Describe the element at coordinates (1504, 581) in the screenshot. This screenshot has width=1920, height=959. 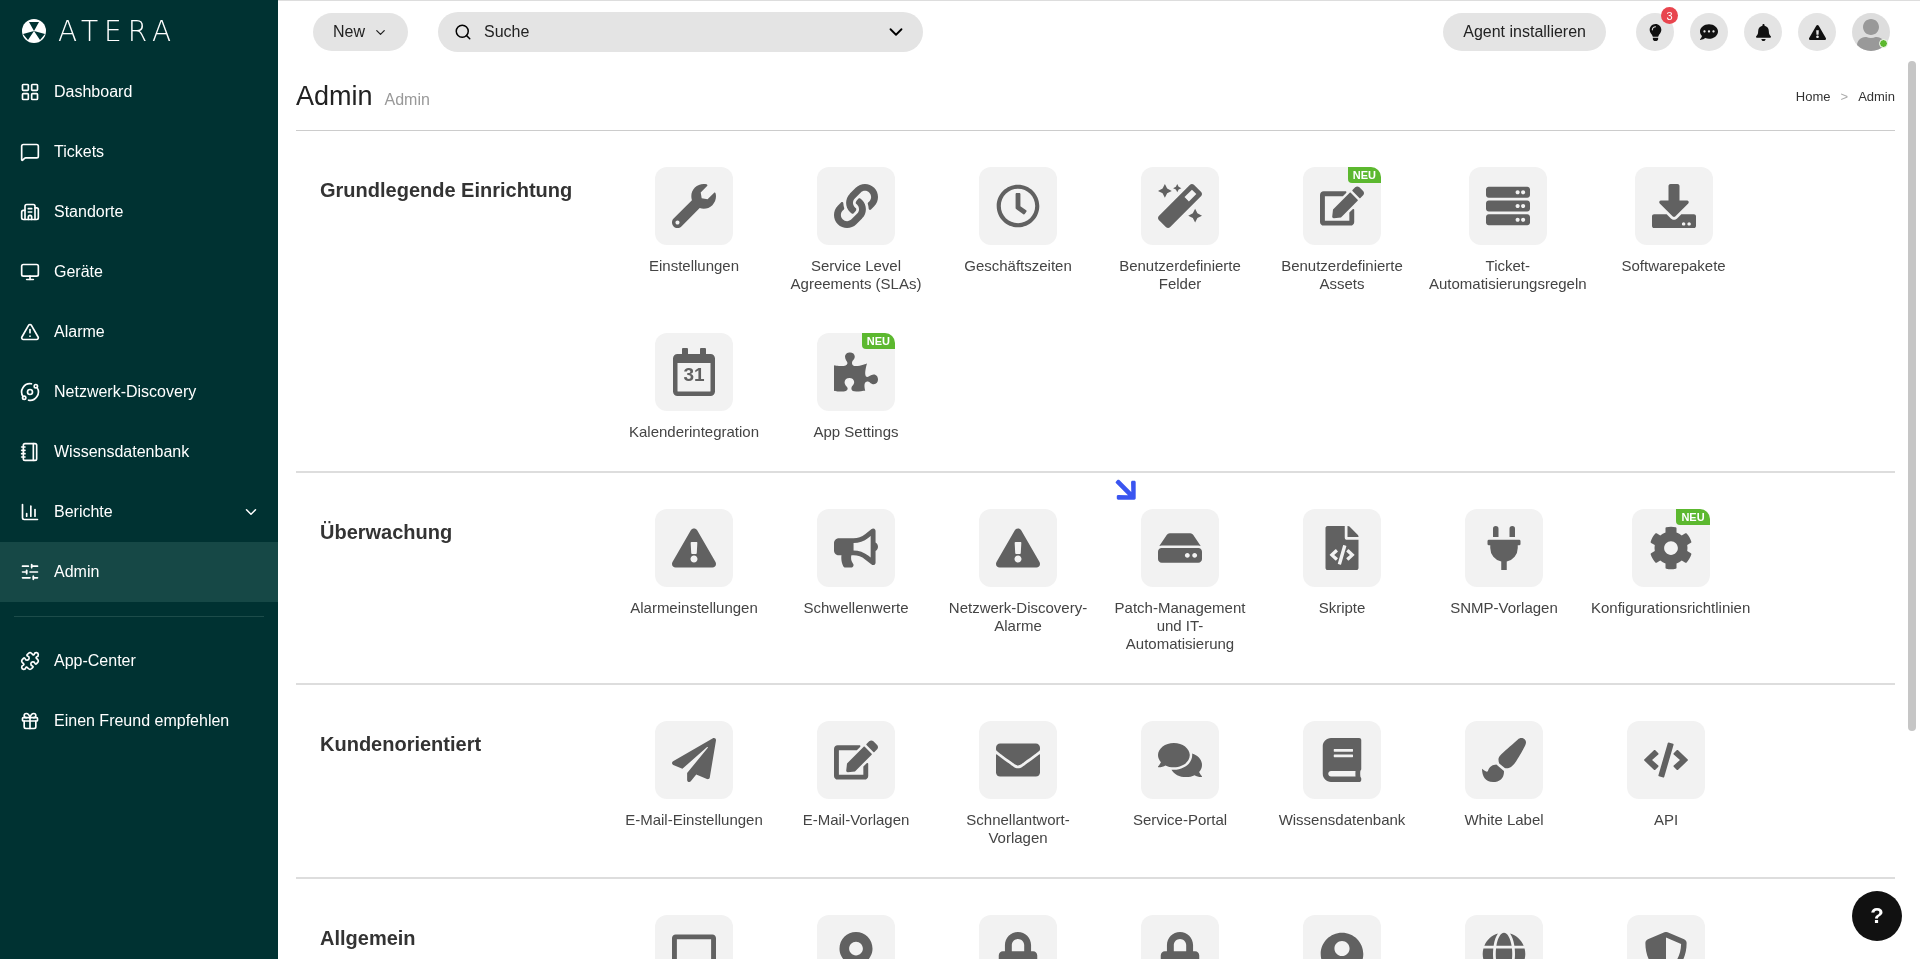
I see `admin-tile: SNMP-Vorlagen` at that location.